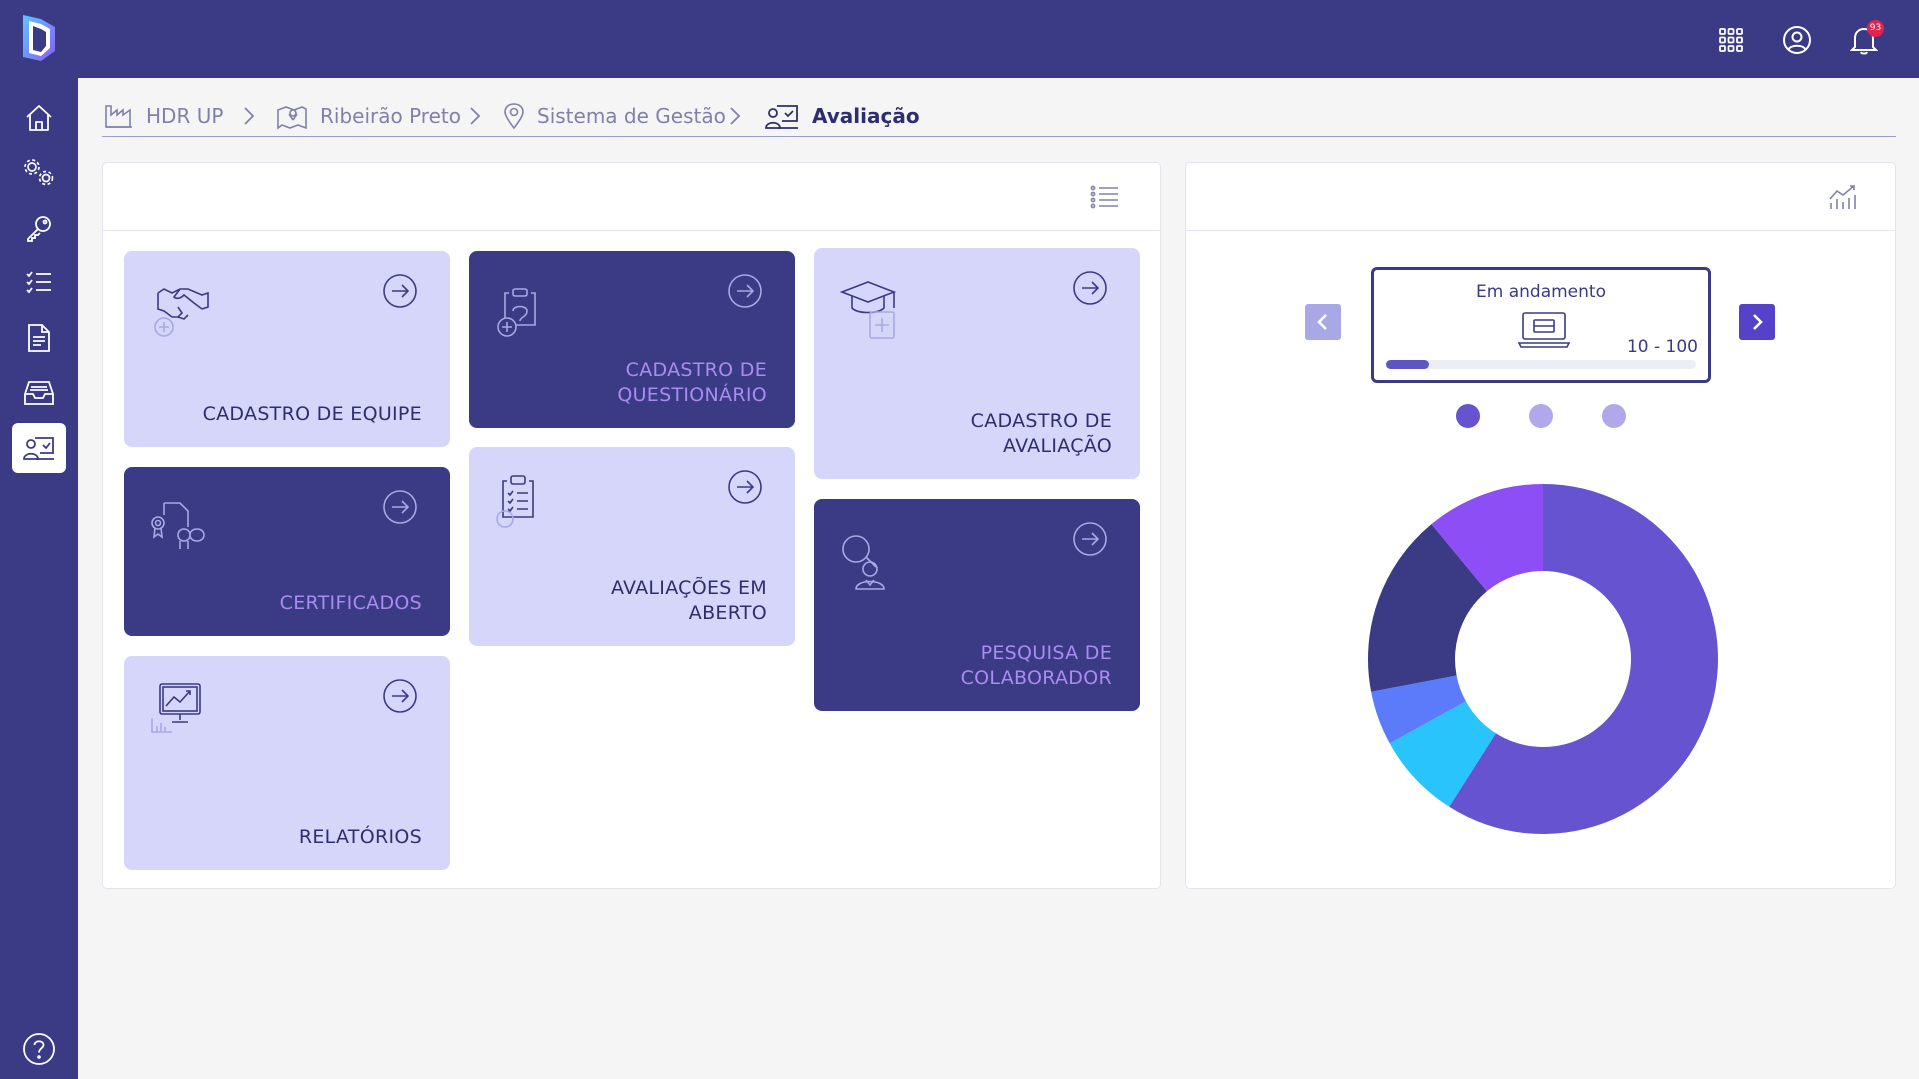  I want to click on breadcrumb-label: Ribeirão Preto, so click(390, 116).